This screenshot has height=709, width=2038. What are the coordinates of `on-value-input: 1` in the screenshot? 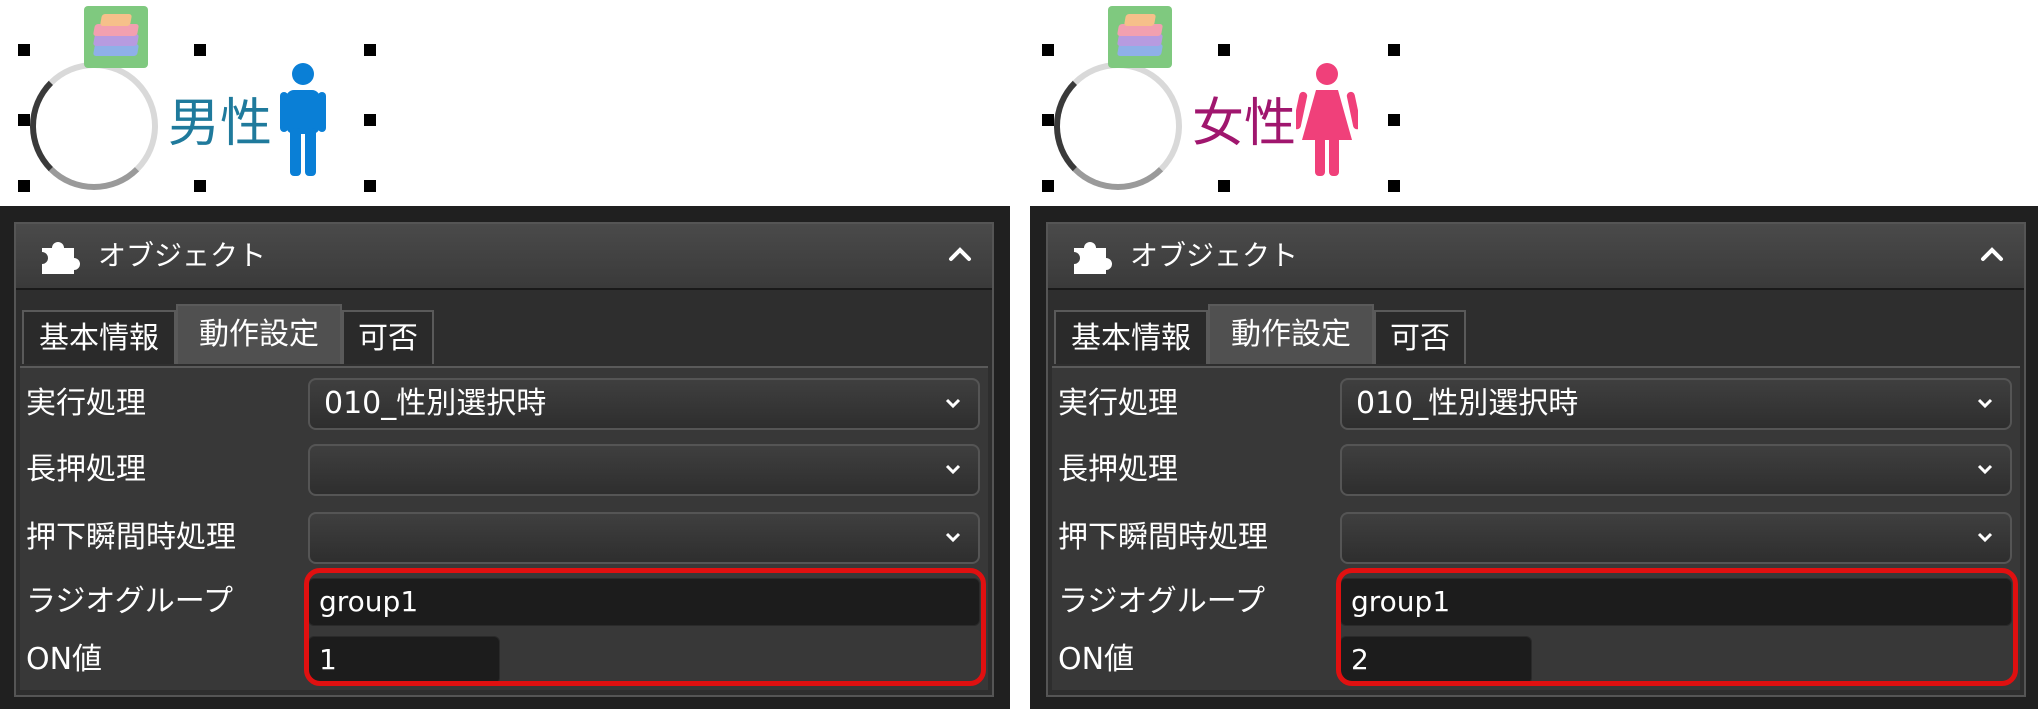 It's located at (404, 660).